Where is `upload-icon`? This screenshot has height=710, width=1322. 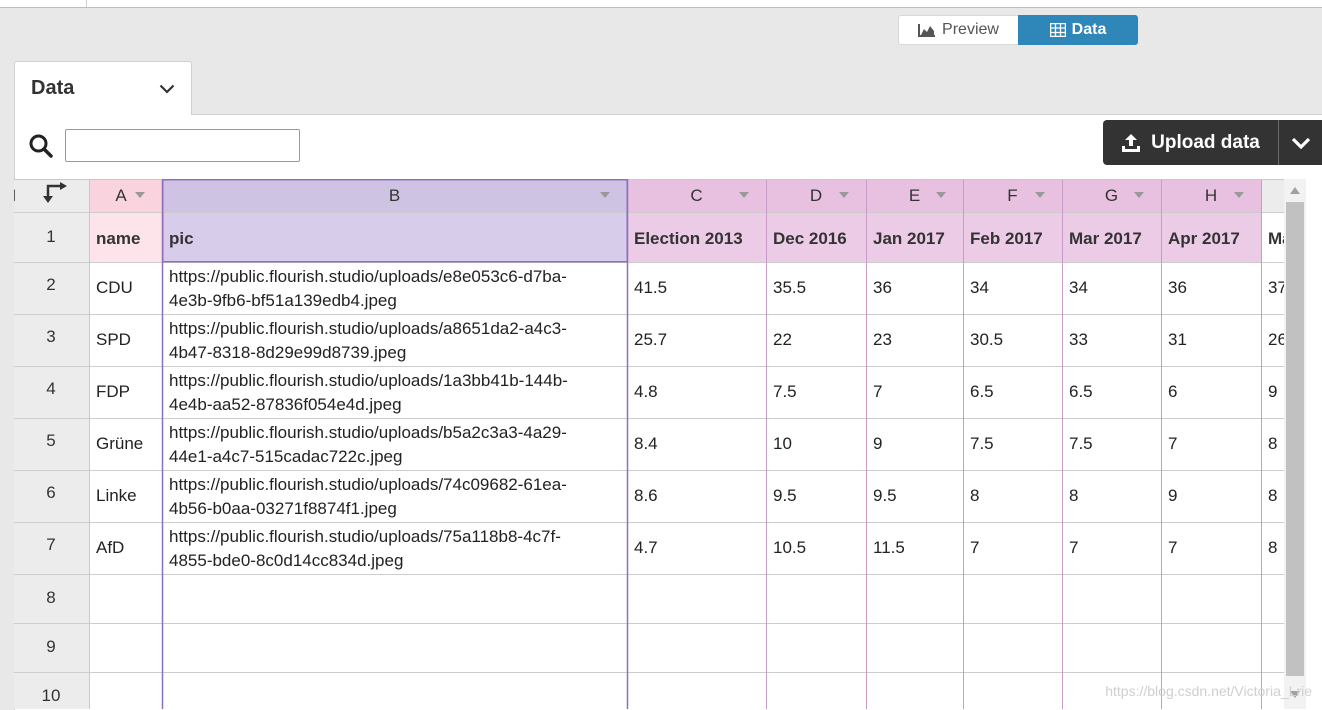 upload-icon is located at coordinates (1131, 142).